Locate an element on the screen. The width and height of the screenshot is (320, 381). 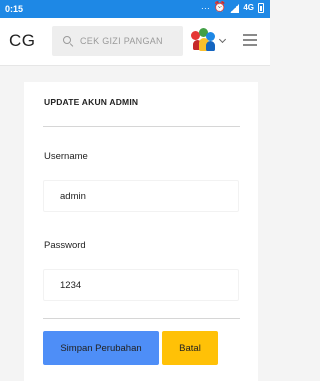
cancel-button: Batal is located at coordinates (190, 348).